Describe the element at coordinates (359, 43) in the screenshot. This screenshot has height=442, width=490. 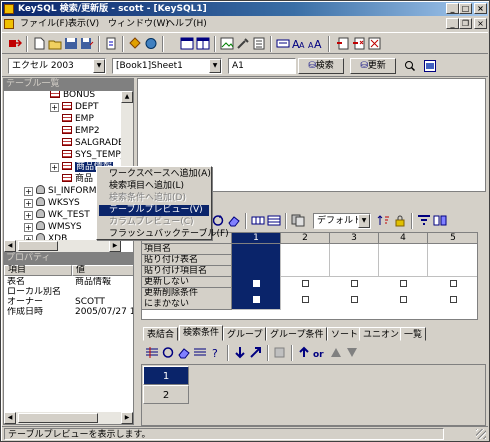
I see `delete-row-icon` at that location.